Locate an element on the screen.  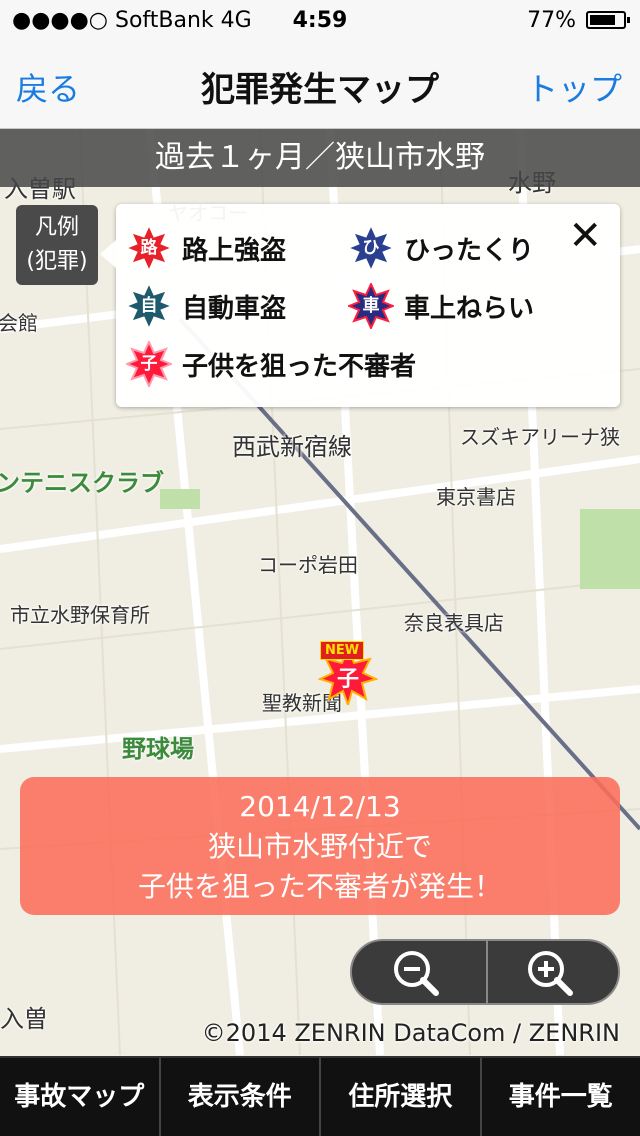
zoom-out-icon is located at coordinates (416, 973).